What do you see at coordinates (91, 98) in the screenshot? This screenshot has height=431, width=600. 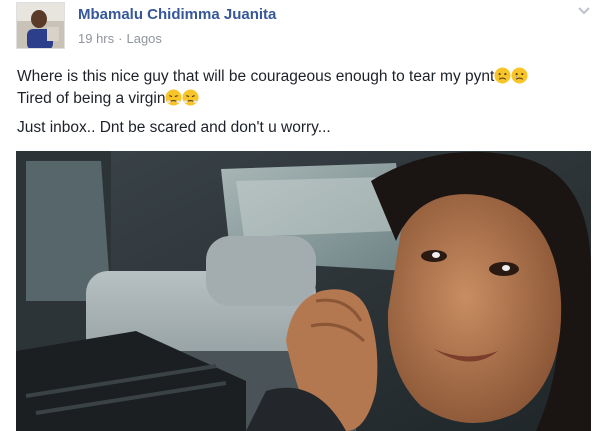 I see `post-line-2-text: Tired of being a virgin` at bounding box center [91, 98].